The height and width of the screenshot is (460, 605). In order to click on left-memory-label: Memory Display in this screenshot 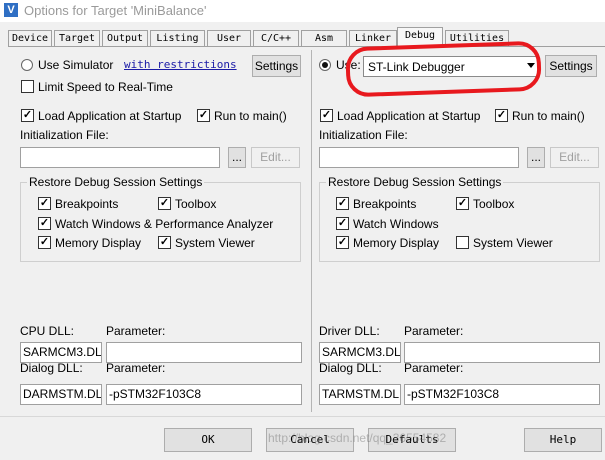, I will do `click(98, 243)`.